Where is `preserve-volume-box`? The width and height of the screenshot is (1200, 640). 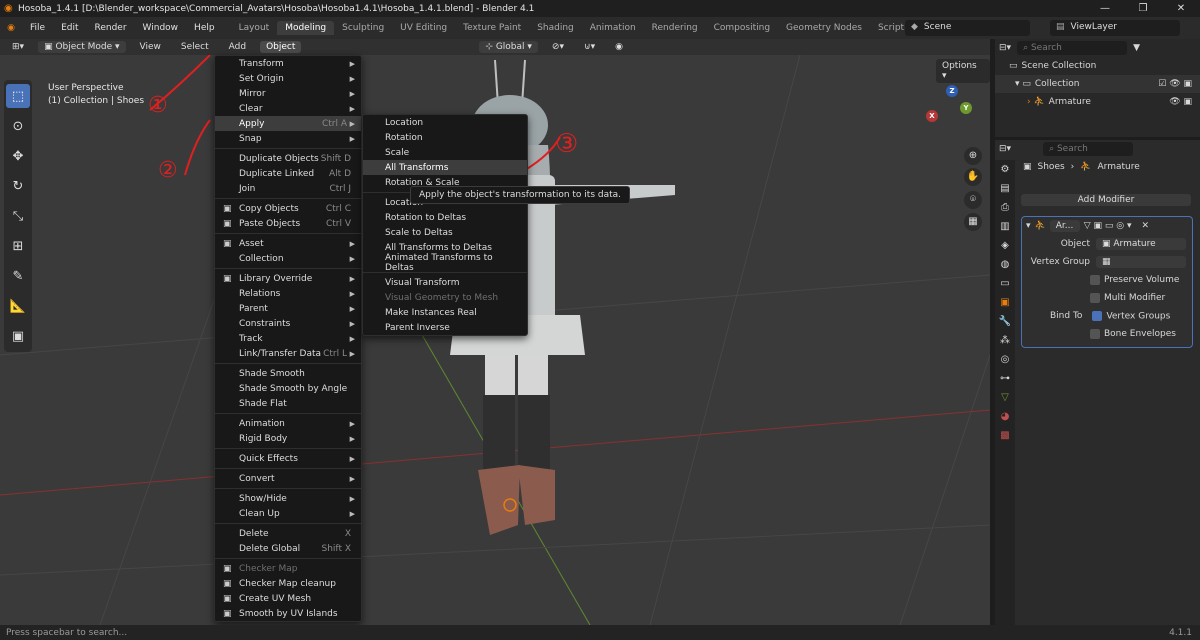
preserve-volume-box is located at coordinates (1095, 280).